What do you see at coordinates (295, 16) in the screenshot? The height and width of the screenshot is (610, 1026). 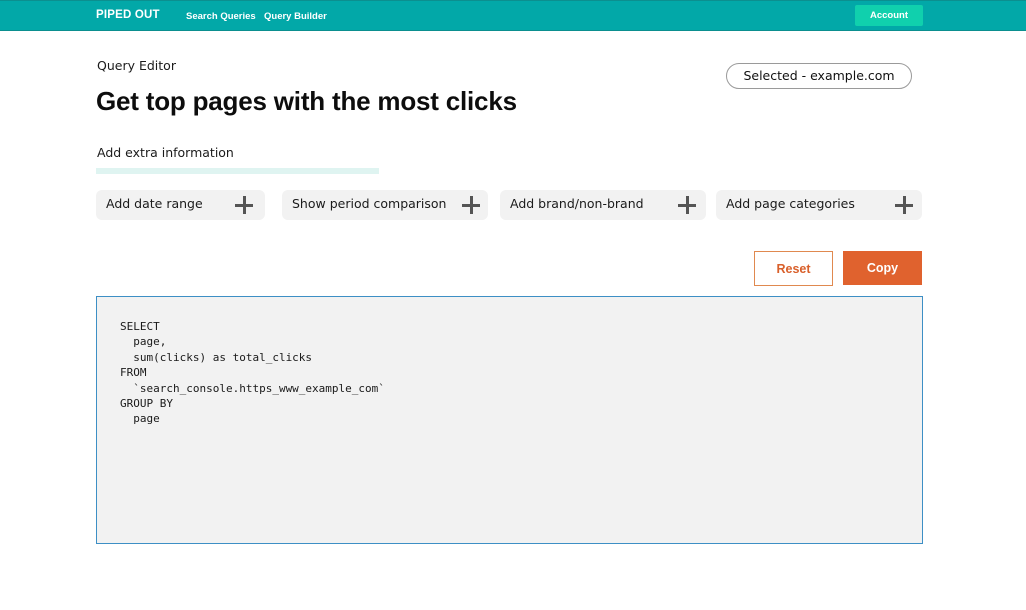 I see `nav-query-builder: Query Builder` at bounding box center [295, 16].